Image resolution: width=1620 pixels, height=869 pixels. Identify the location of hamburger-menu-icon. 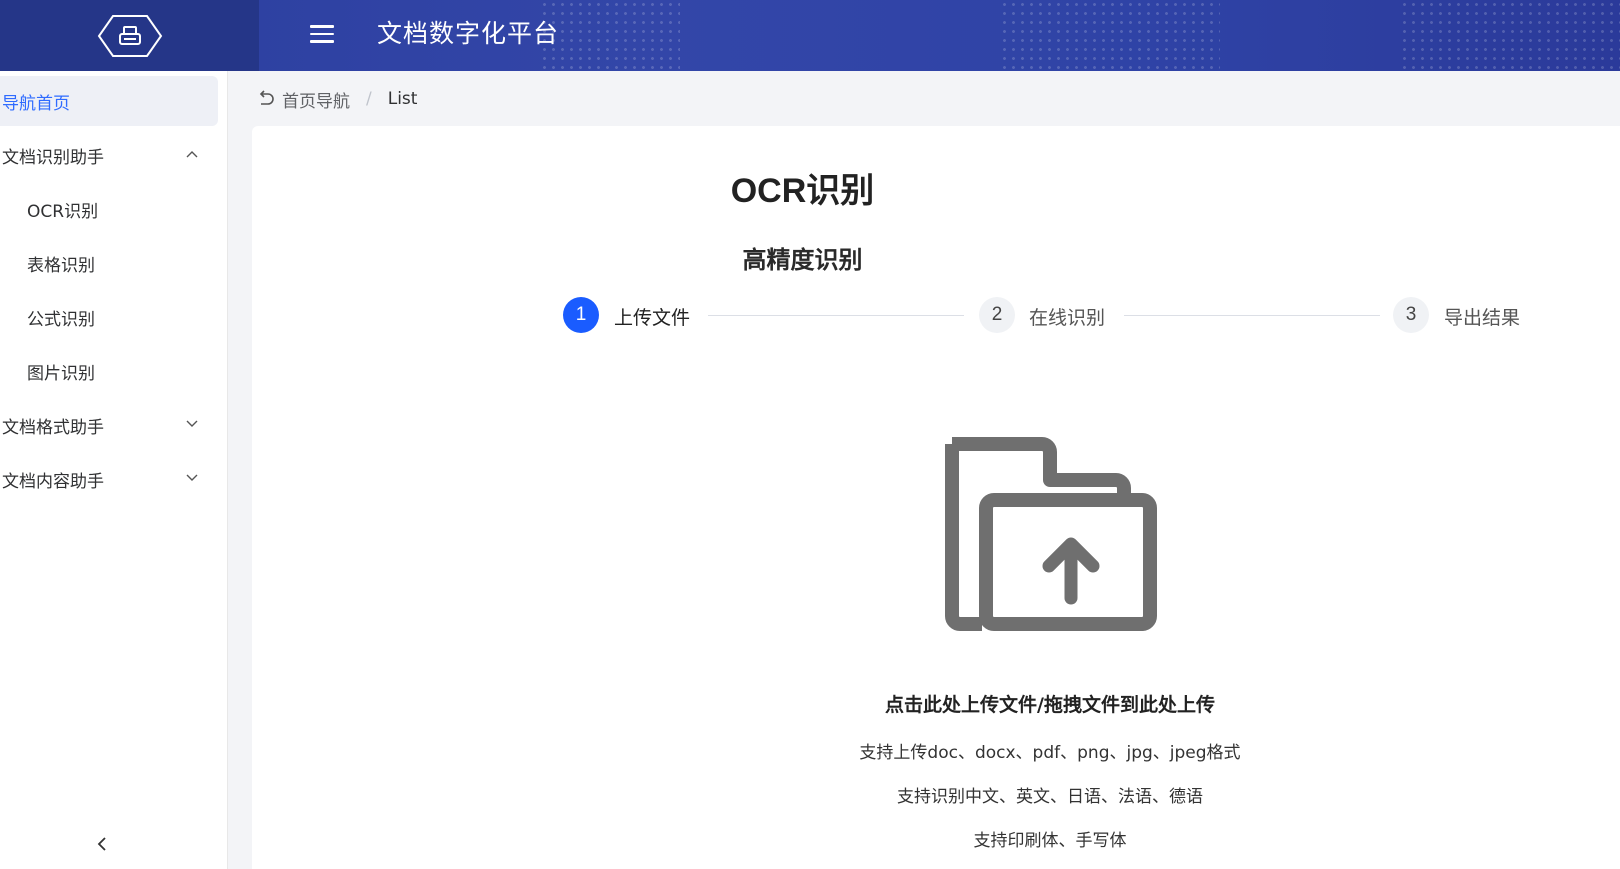
(326, 34).